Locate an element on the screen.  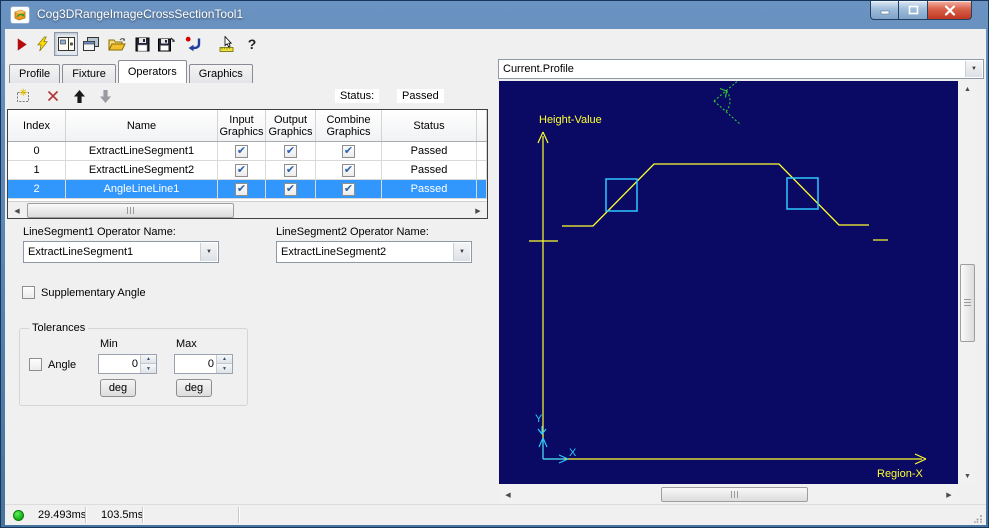
canvas-hscroll-thumb is located at coordinates (734, 494).